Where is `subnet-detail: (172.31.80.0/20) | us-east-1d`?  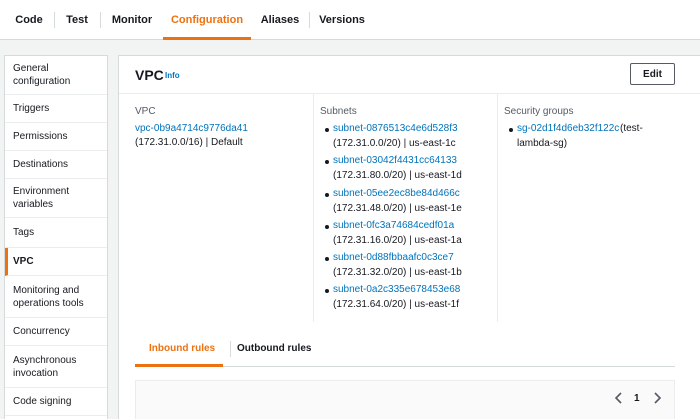 subnet-detail: (172.31.80.0/20) | us-east-1d is located at coordinates (397, 175).